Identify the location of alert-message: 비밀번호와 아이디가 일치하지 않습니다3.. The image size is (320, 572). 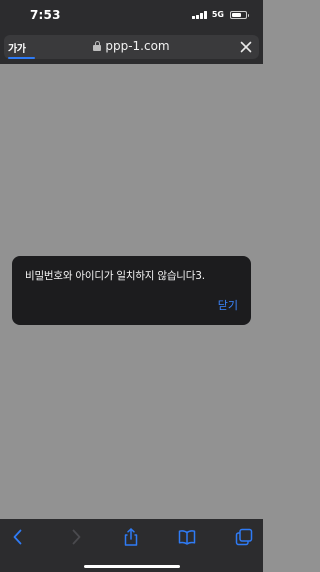
(115, 276).